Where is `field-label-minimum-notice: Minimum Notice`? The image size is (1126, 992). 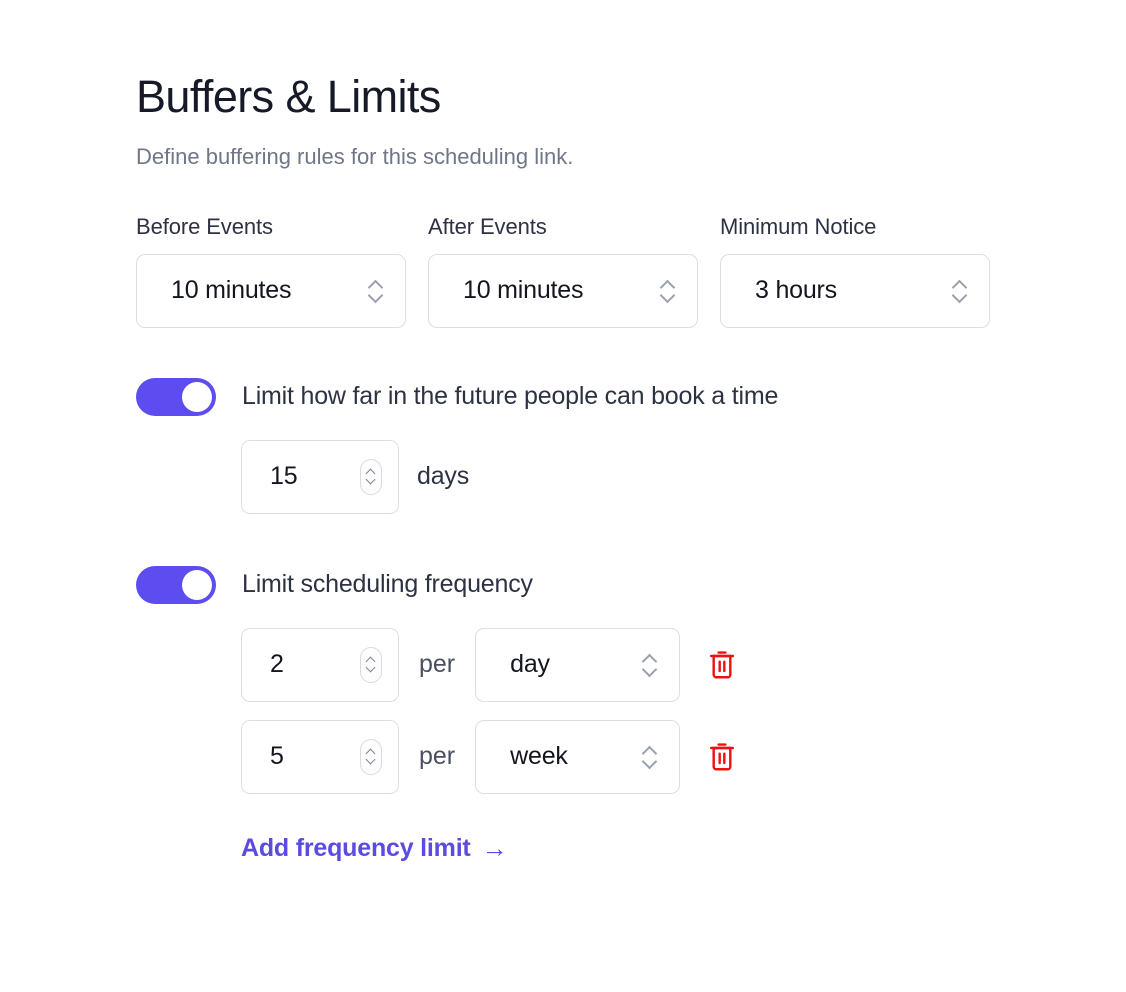
field-label-minimum-notice: Minimum Notice is located at coordinates (798, 226).